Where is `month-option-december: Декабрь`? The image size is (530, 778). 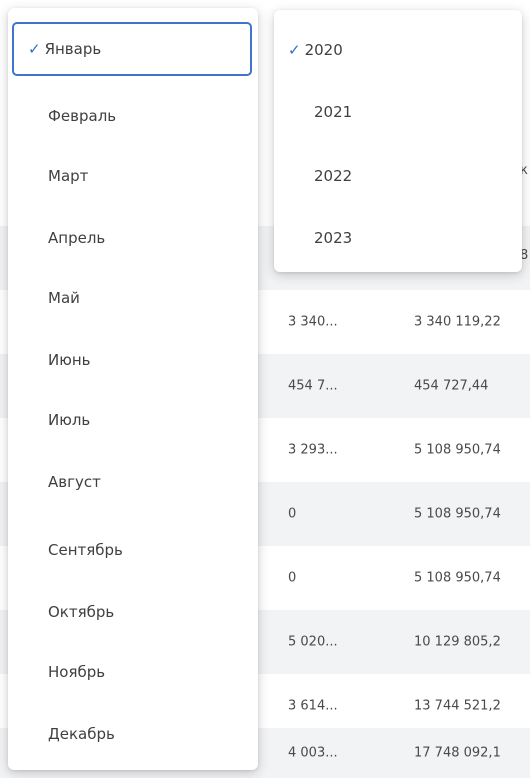
month-option-december: Декабрь is located at coordinates (133, 734).